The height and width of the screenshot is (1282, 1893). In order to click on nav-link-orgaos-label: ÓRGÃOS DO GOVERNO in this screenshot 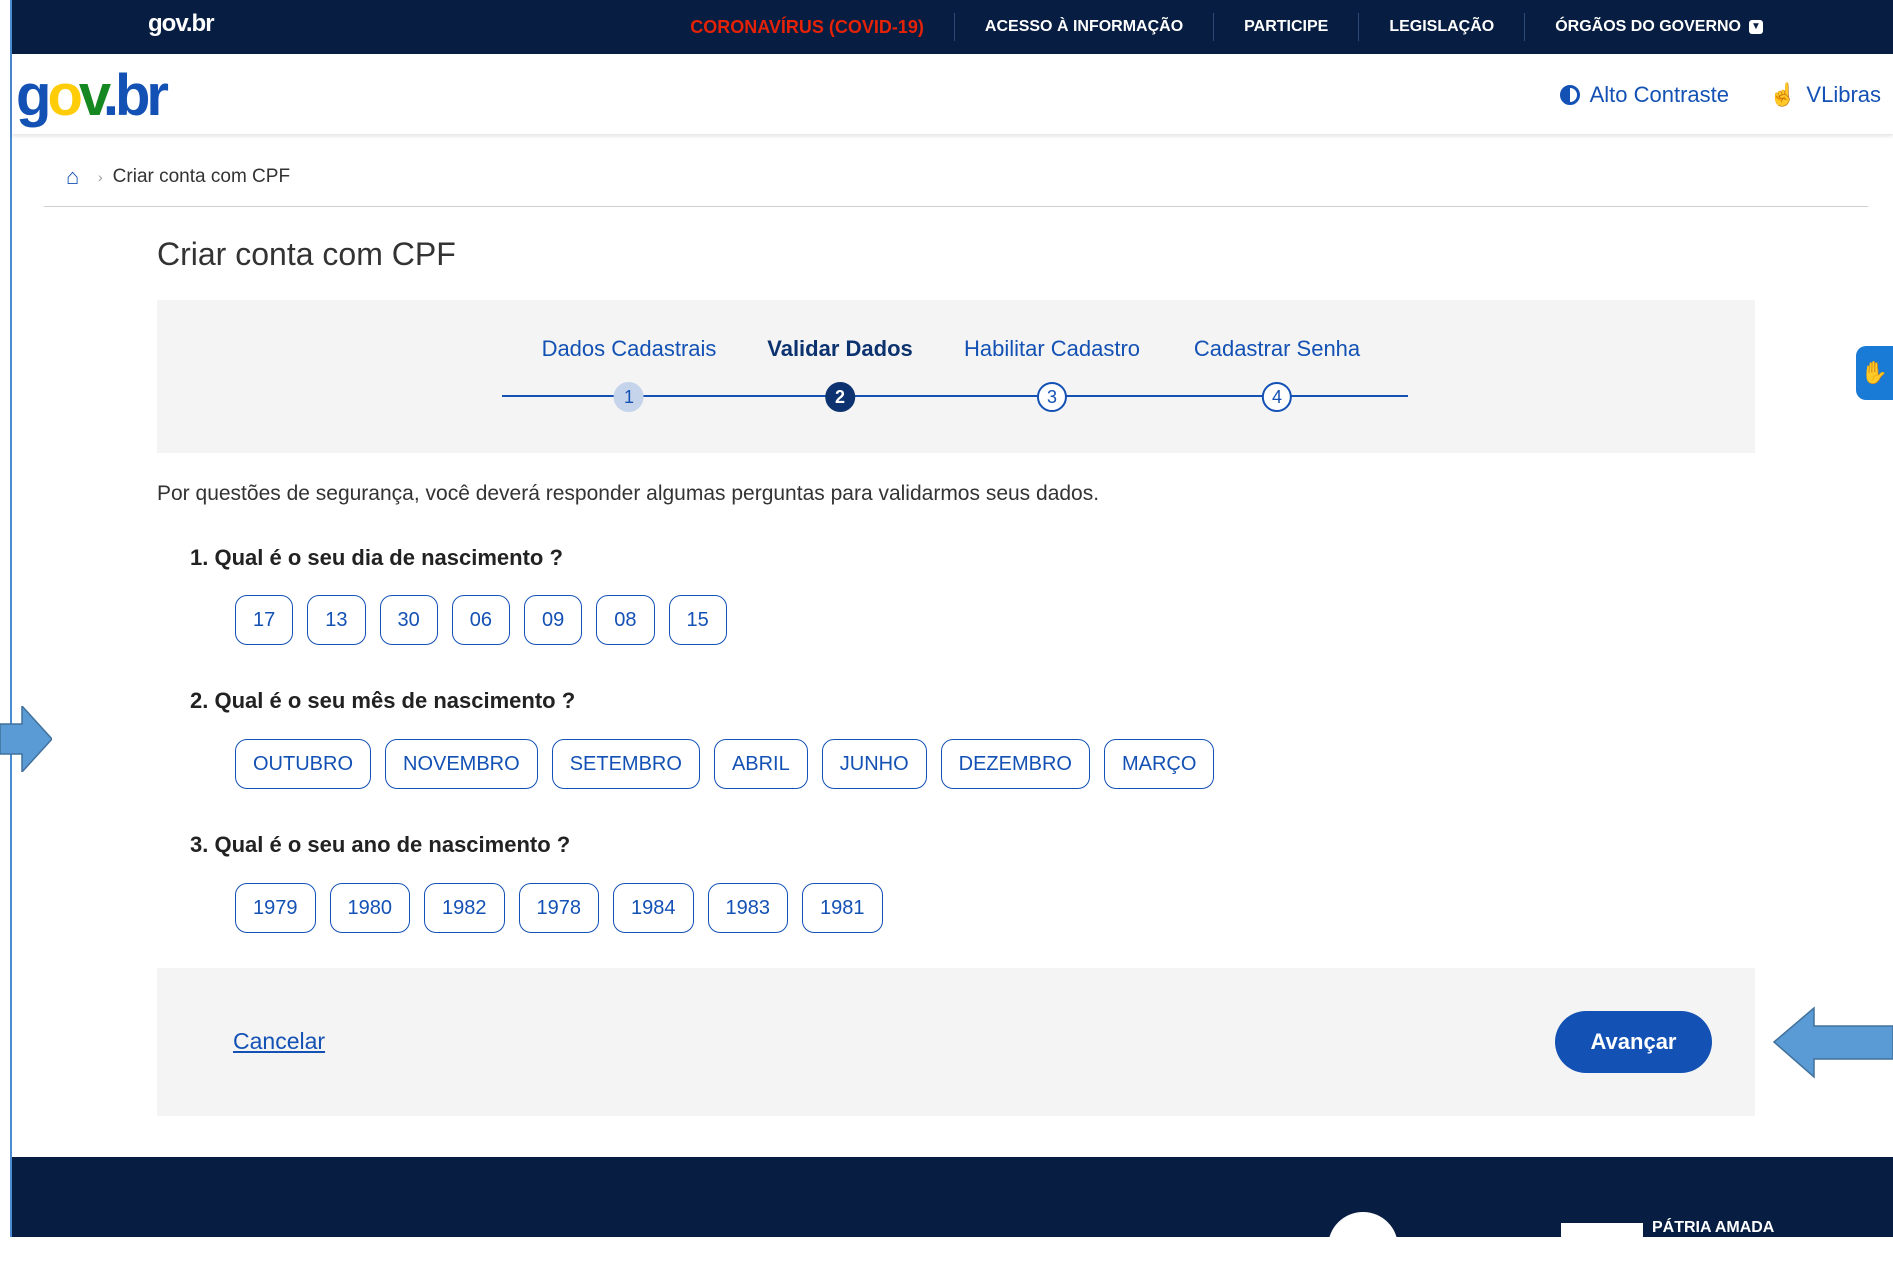, I will do `click(1648, 26)`.